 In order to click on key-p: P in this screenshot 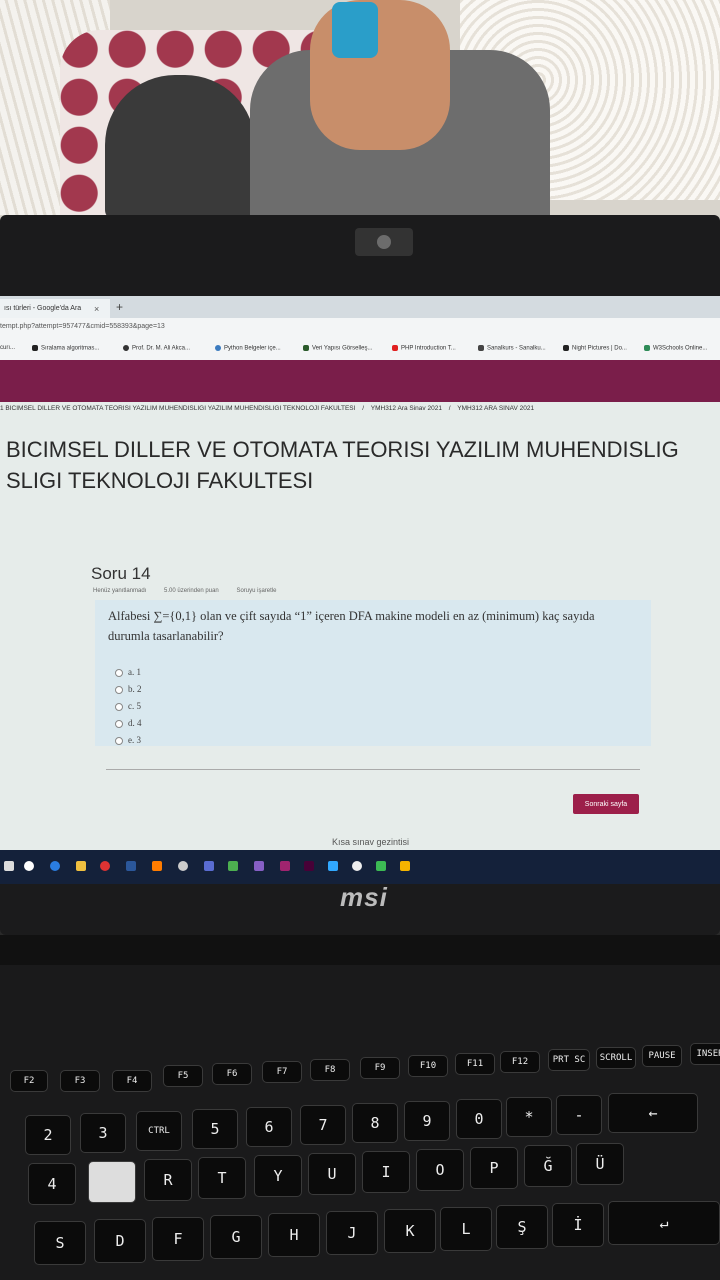, I will do `click(494, 1168)`.